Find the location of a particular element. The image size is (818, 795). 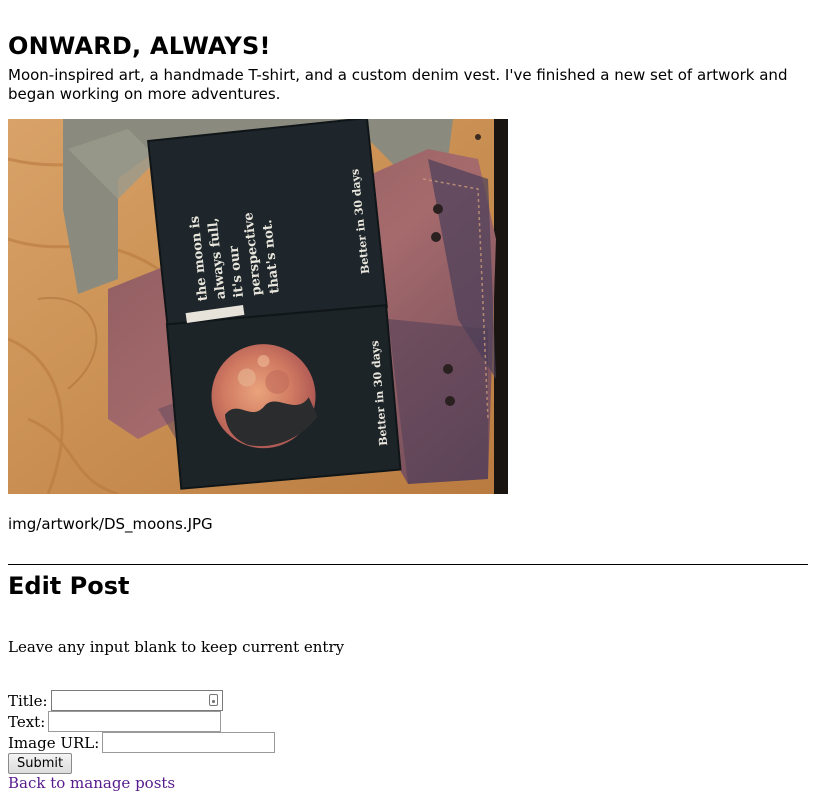

text-row: Text: is located at coordinates (115, 721).